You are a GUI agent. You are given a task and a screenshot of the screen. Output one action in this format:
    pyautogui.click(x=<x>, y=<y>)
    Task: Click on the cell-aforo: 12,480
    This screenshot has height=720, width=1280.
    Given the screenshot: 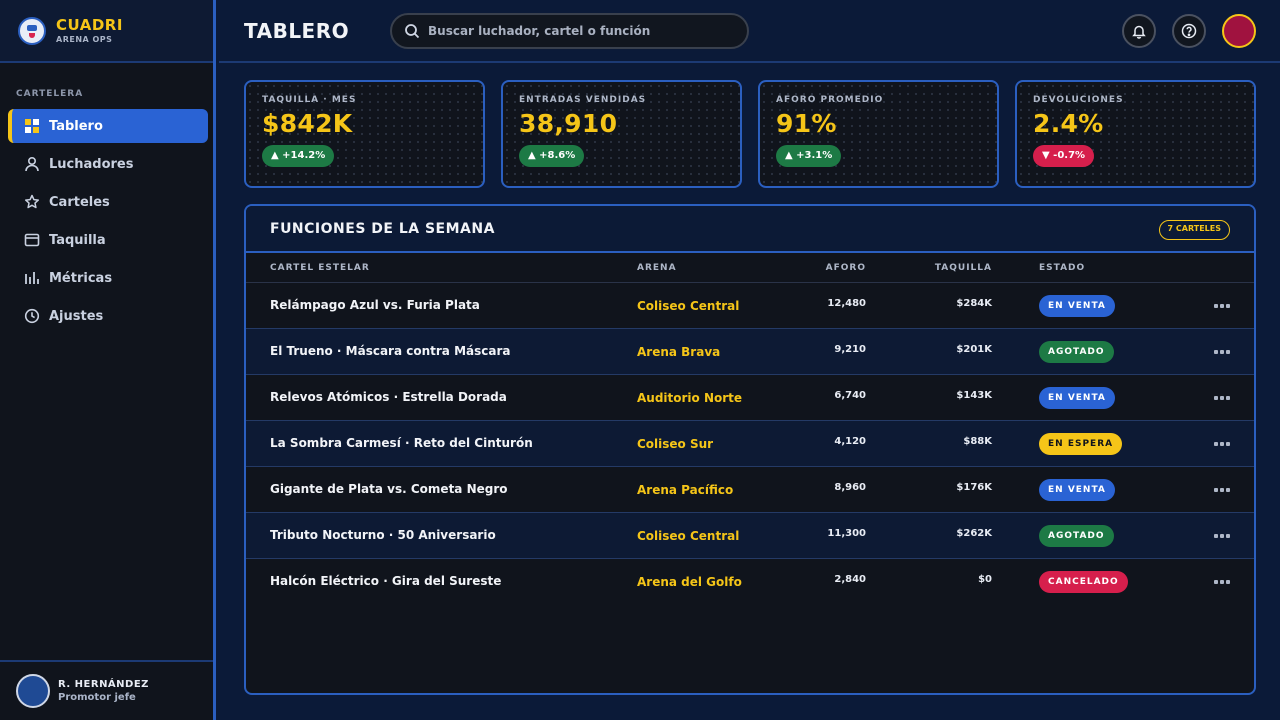 What is the action you would take?
    pyautogui.click(x=846, y=303)
    